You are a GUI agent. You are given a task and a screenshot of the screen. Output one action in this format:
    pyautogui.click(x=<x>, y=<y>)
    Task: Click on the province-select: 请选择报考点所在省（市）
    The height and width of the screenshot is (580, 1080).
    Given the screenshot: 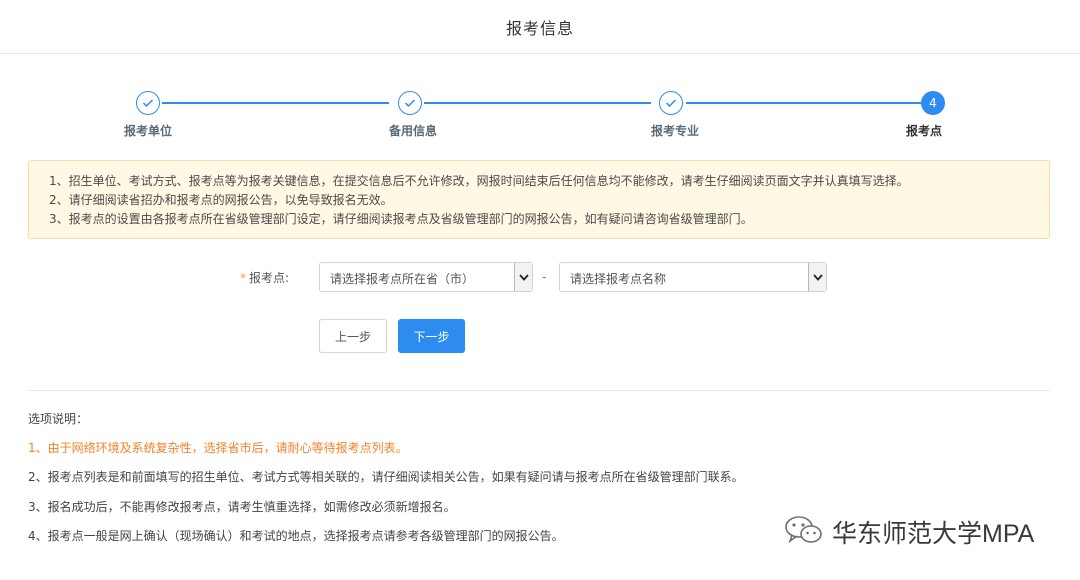 What is the action you would take?
    pyautogui.click(x=426, y=277)
    